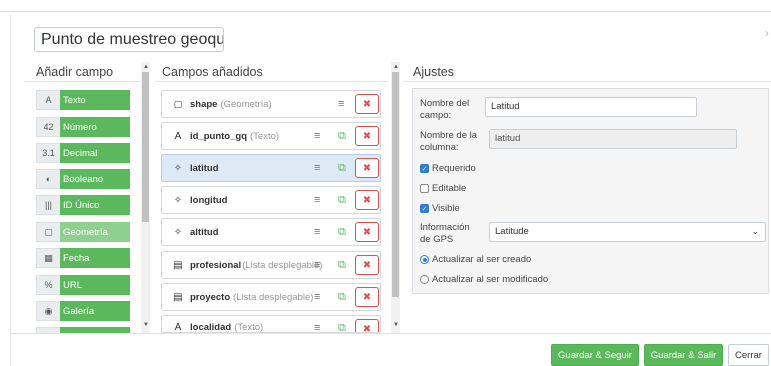 Image resolution: width=771 pixels, height=366 pixels. I want to click on column-name-label-line2: columna:, so click(439, 147).